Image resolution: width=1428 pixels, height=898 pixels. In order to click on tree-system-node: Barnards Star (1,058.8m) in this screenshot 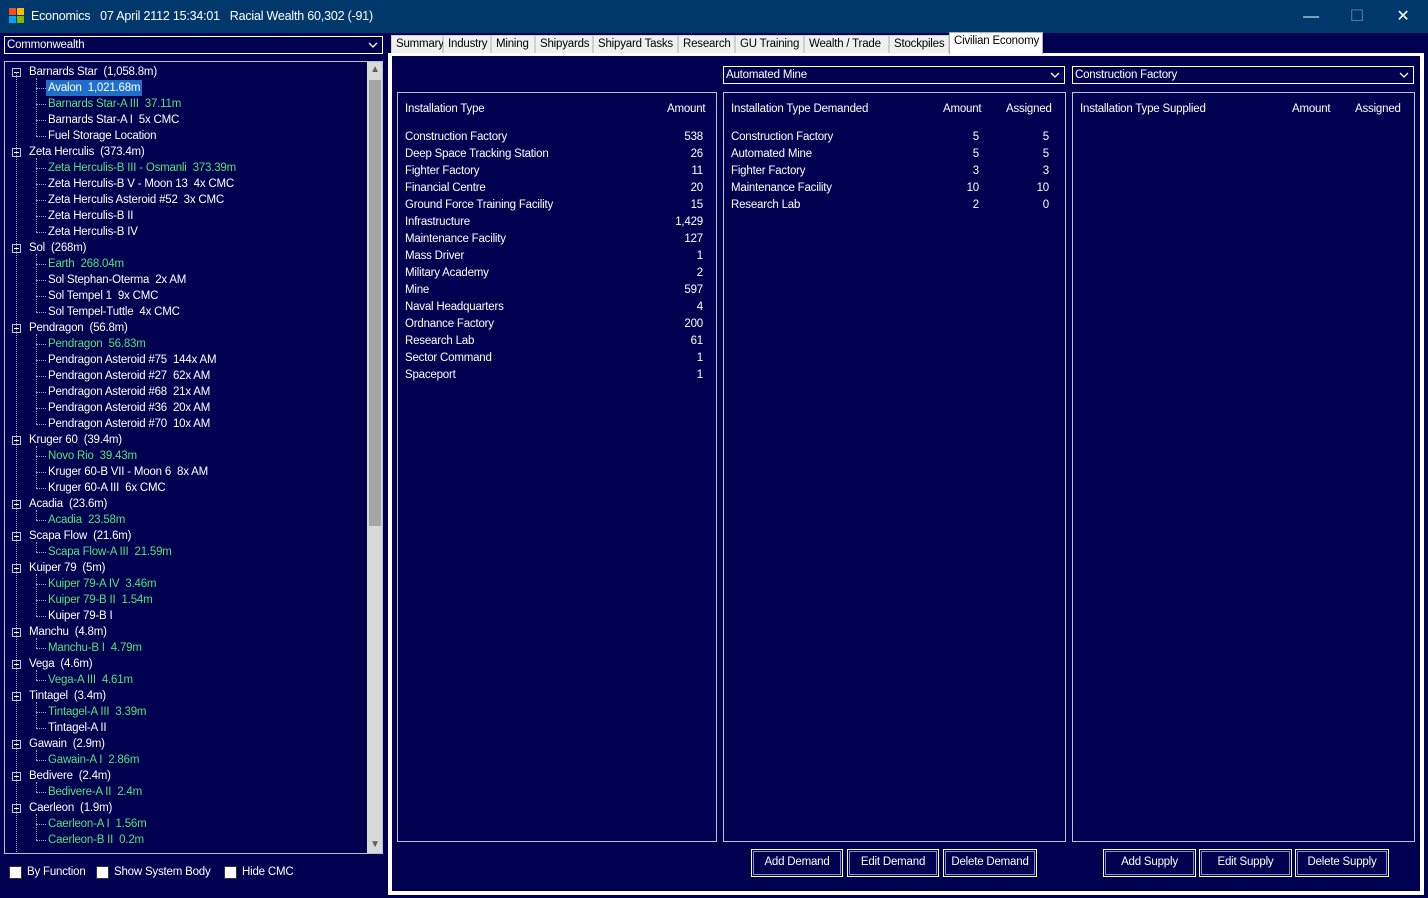, I will do `click(93, 72)`.